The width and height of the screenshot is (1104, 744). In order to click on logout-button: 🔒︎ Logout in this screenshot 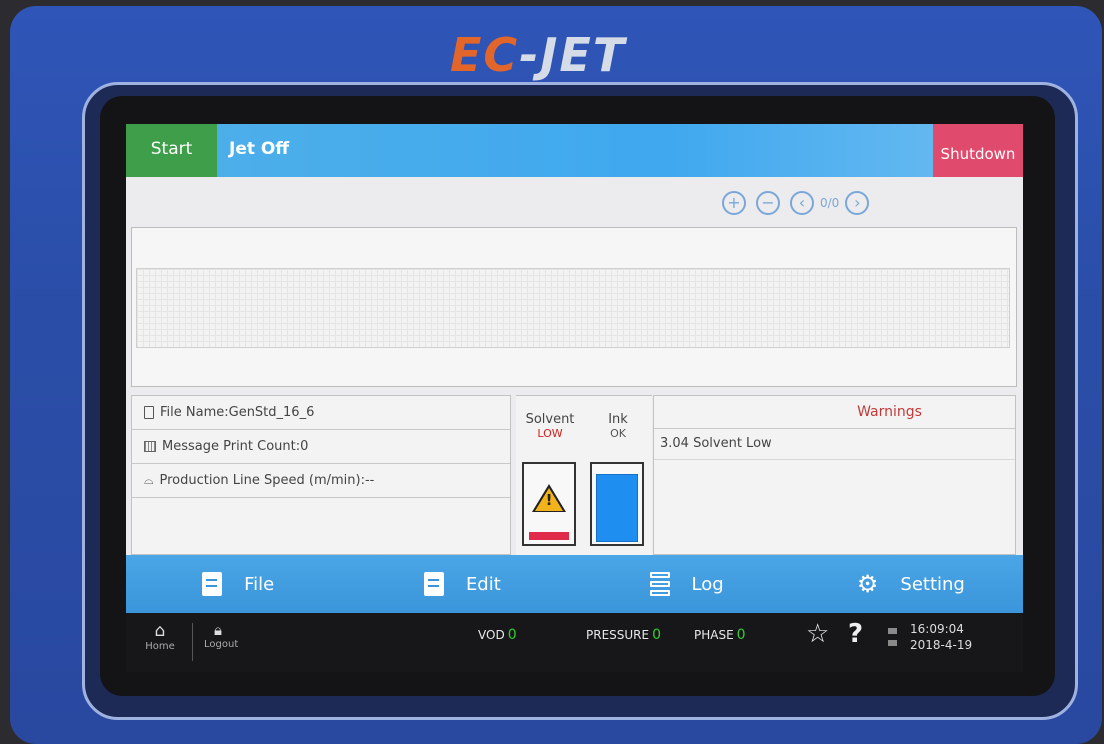, I will do `click(234, 635)`.